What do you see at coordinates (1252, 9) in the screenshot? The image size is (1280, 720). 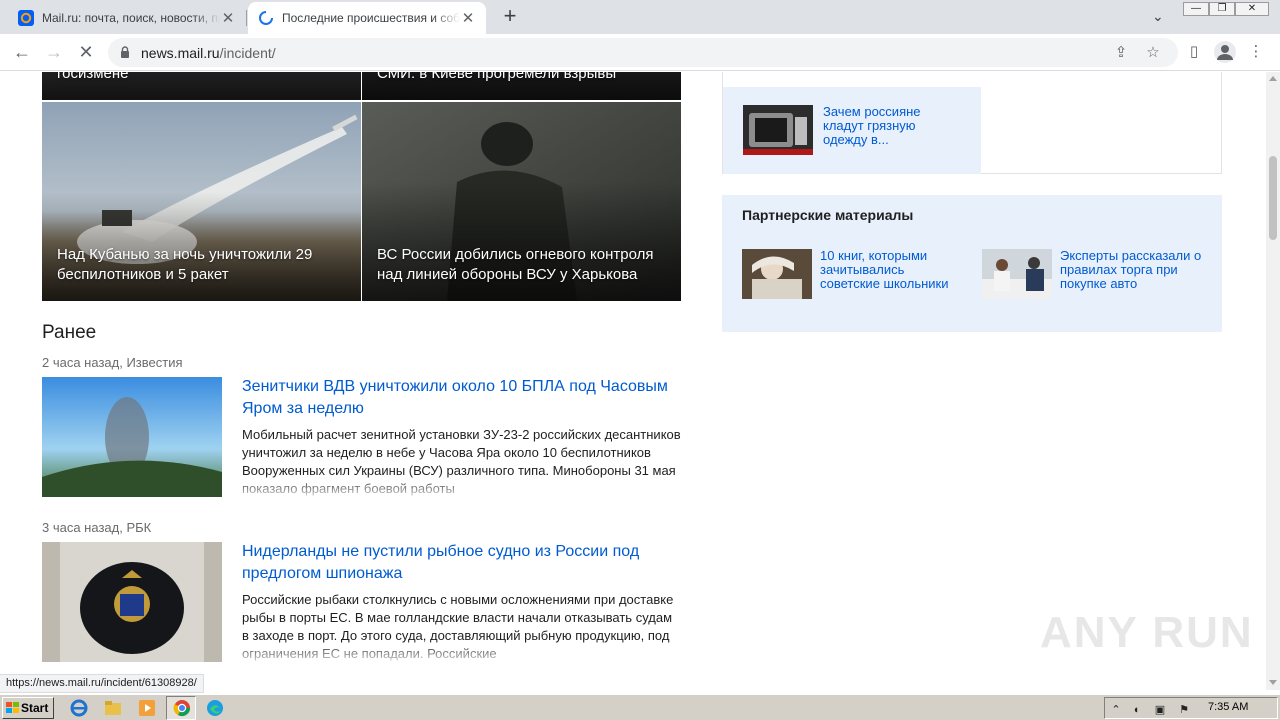 I see `close-window-button: ✕` at bounding box center [1252, 9].